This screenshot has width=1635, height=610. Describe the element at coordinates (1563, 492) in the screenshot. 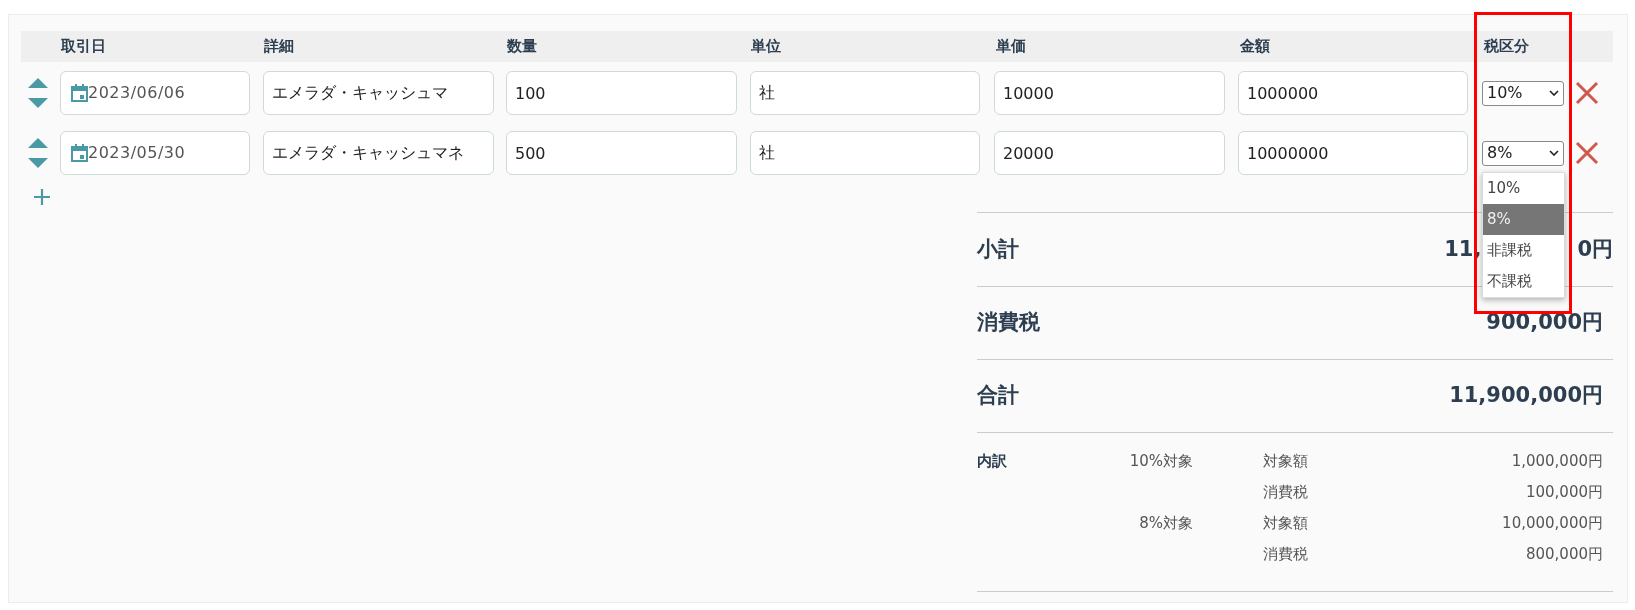

I see `breakdown-item-value: 100,000円` at that location.